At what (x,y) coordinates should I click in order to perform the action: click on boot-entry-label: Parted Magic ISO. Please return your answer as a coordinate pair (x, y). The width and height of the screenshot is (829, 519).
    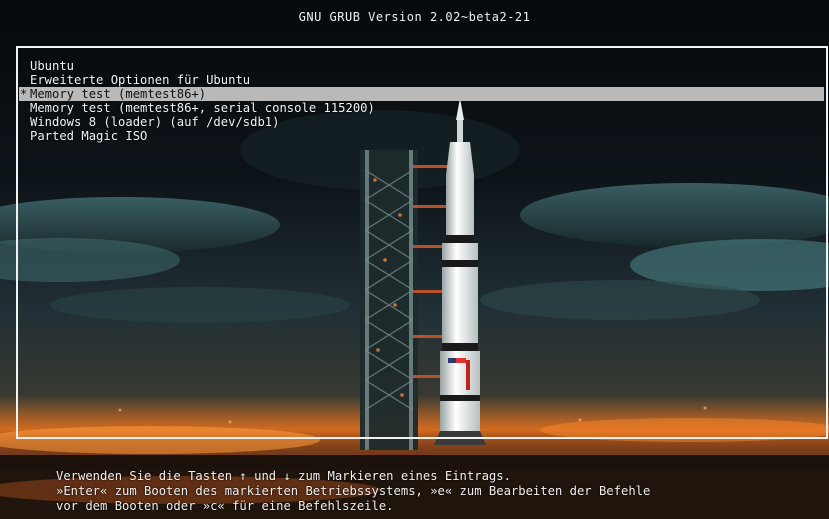
    Looking at the image, I should click on (89, 136).